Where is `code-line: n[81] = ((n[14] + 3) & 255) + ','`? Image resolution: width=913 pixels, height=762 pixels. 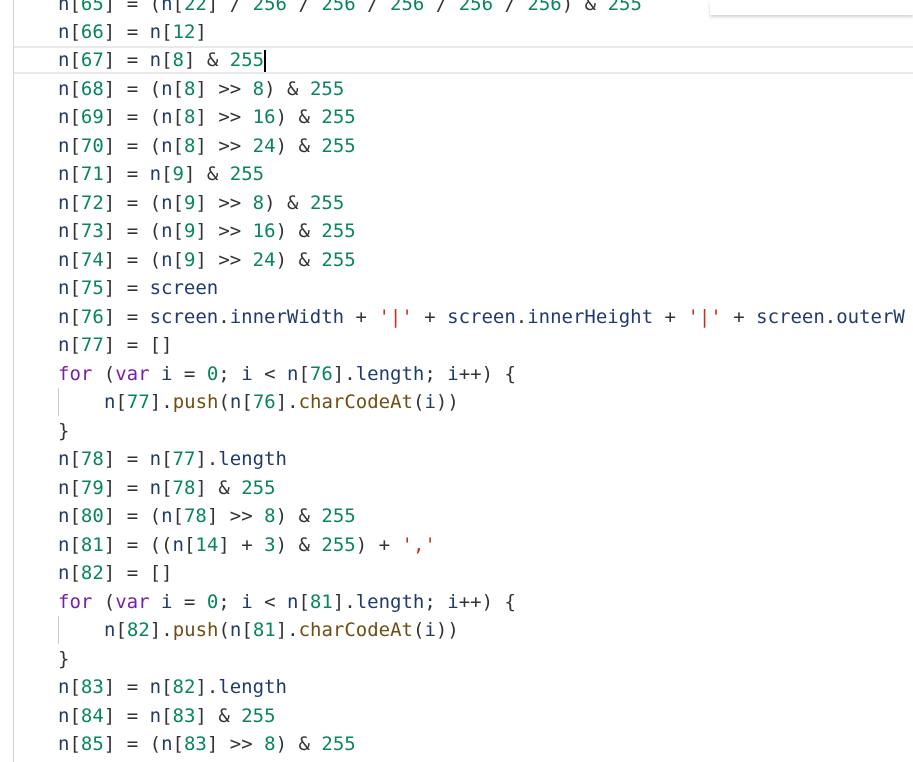
code-line: n[81] = ((n[14] + 3) & 255) + ',' is located at coordinates (247, 545).